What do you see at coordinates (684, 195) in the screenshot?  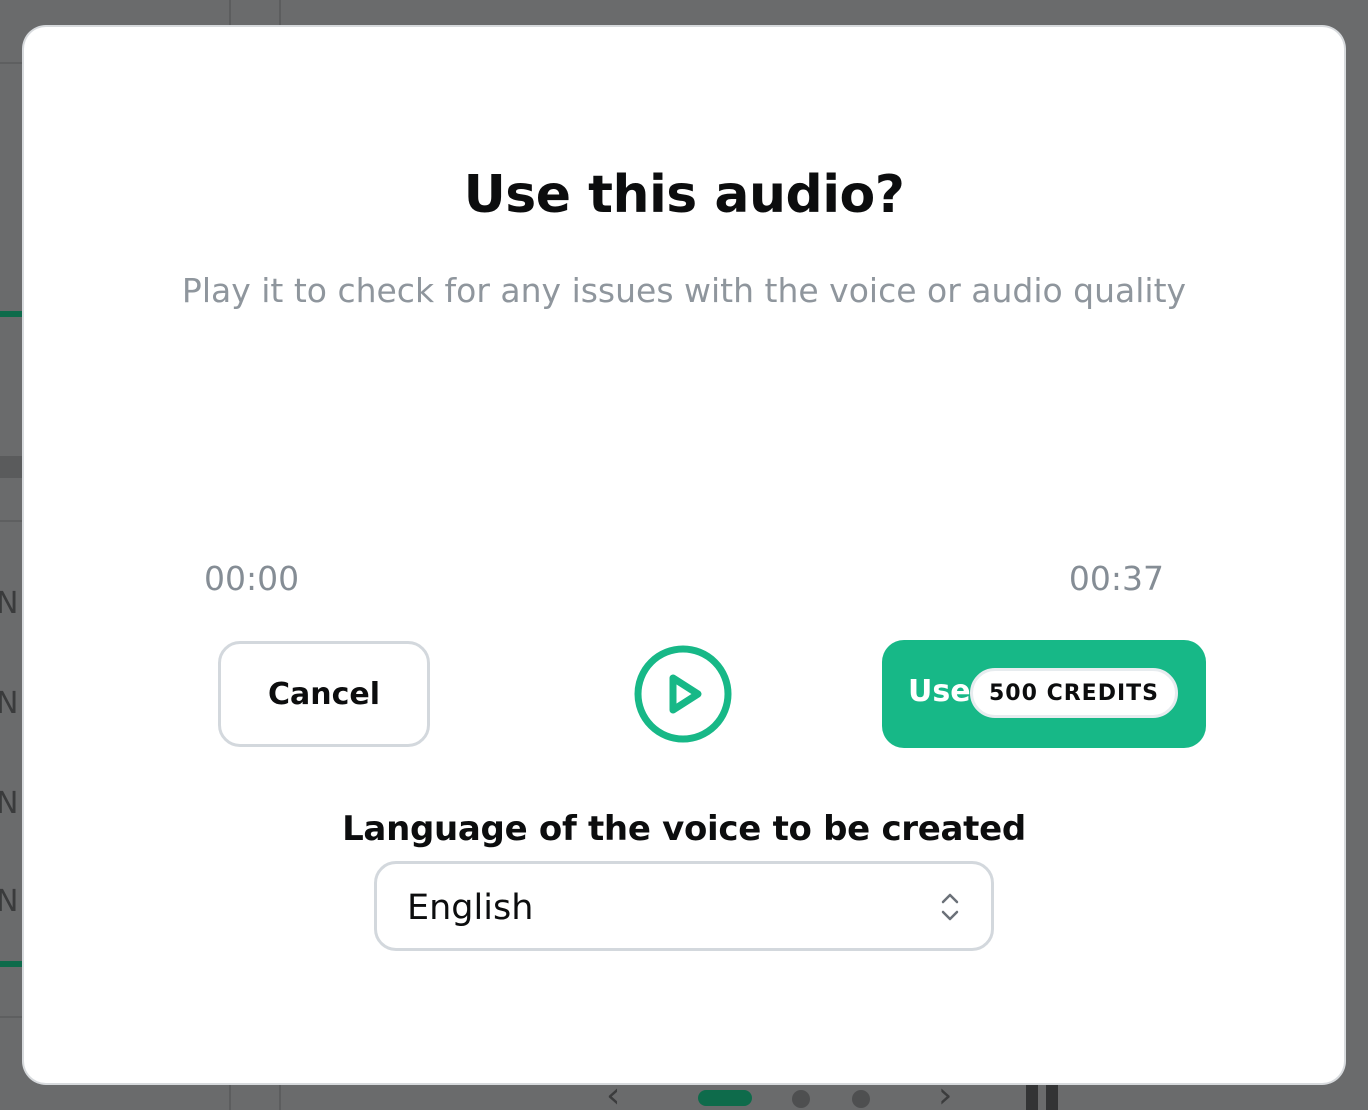 I see `dialog-title: Use this audio?` at bounding box center [684, 195].